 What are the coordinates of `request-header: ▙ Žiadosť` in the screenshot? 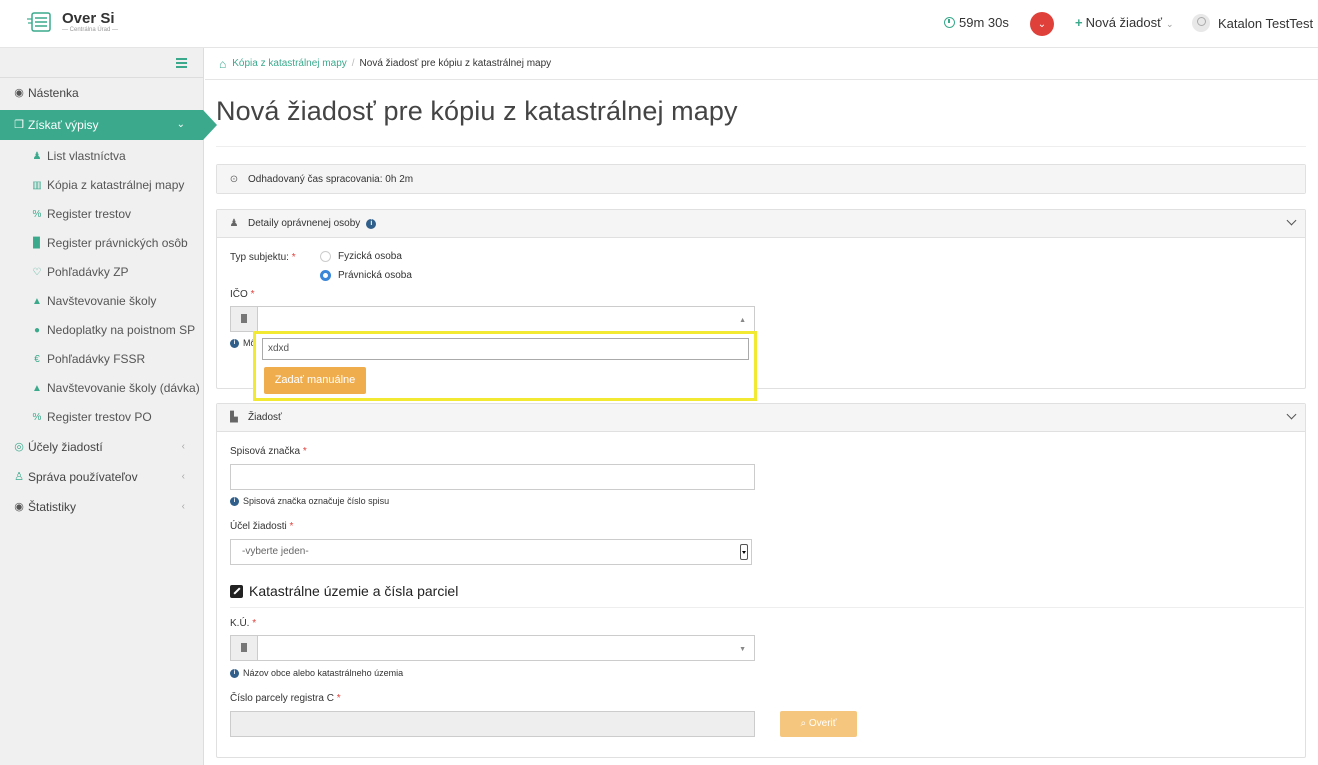 It's located at (761, 418).